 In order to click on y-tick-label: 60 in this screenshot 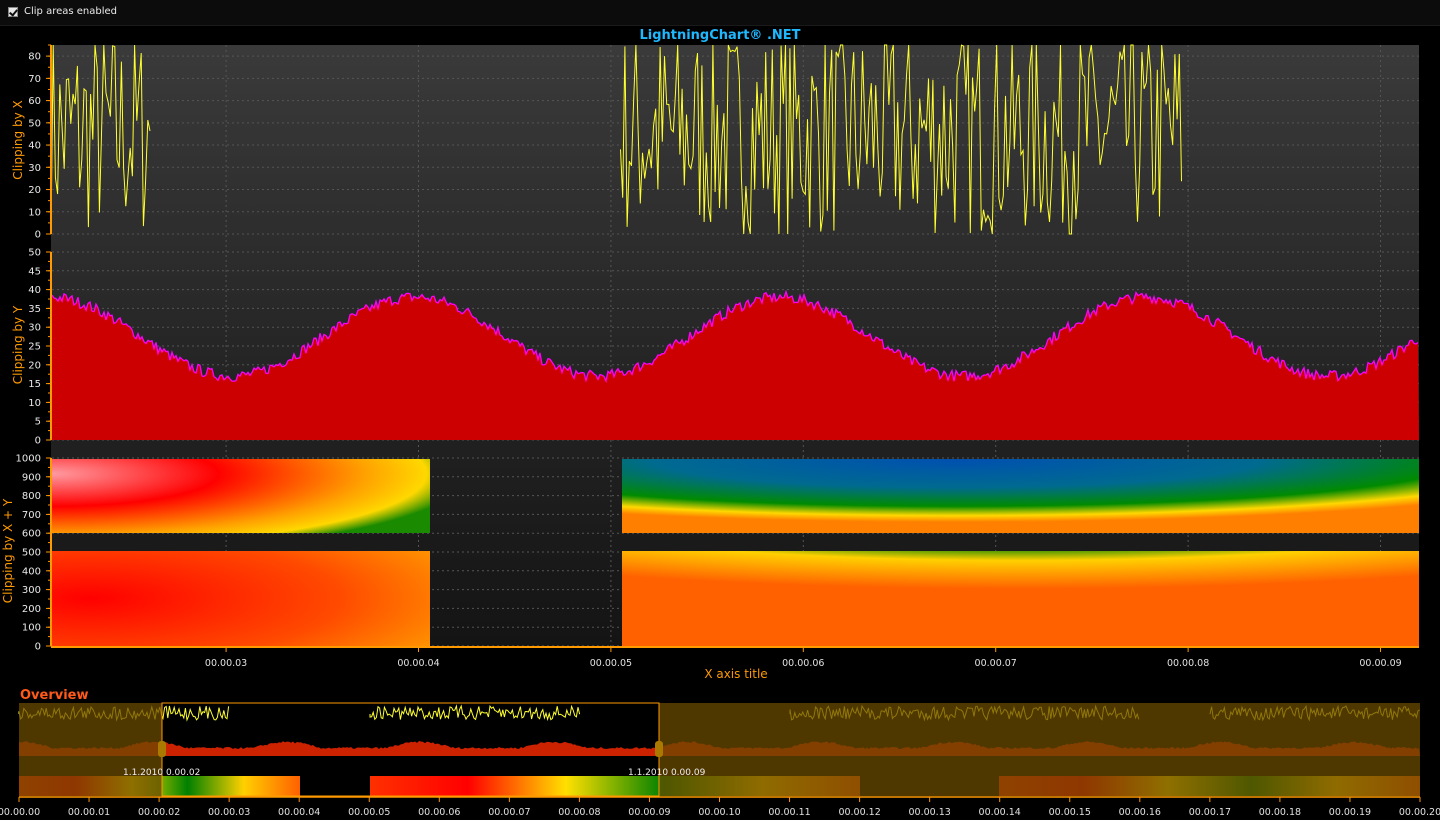, I will do `click(34, 101)`.